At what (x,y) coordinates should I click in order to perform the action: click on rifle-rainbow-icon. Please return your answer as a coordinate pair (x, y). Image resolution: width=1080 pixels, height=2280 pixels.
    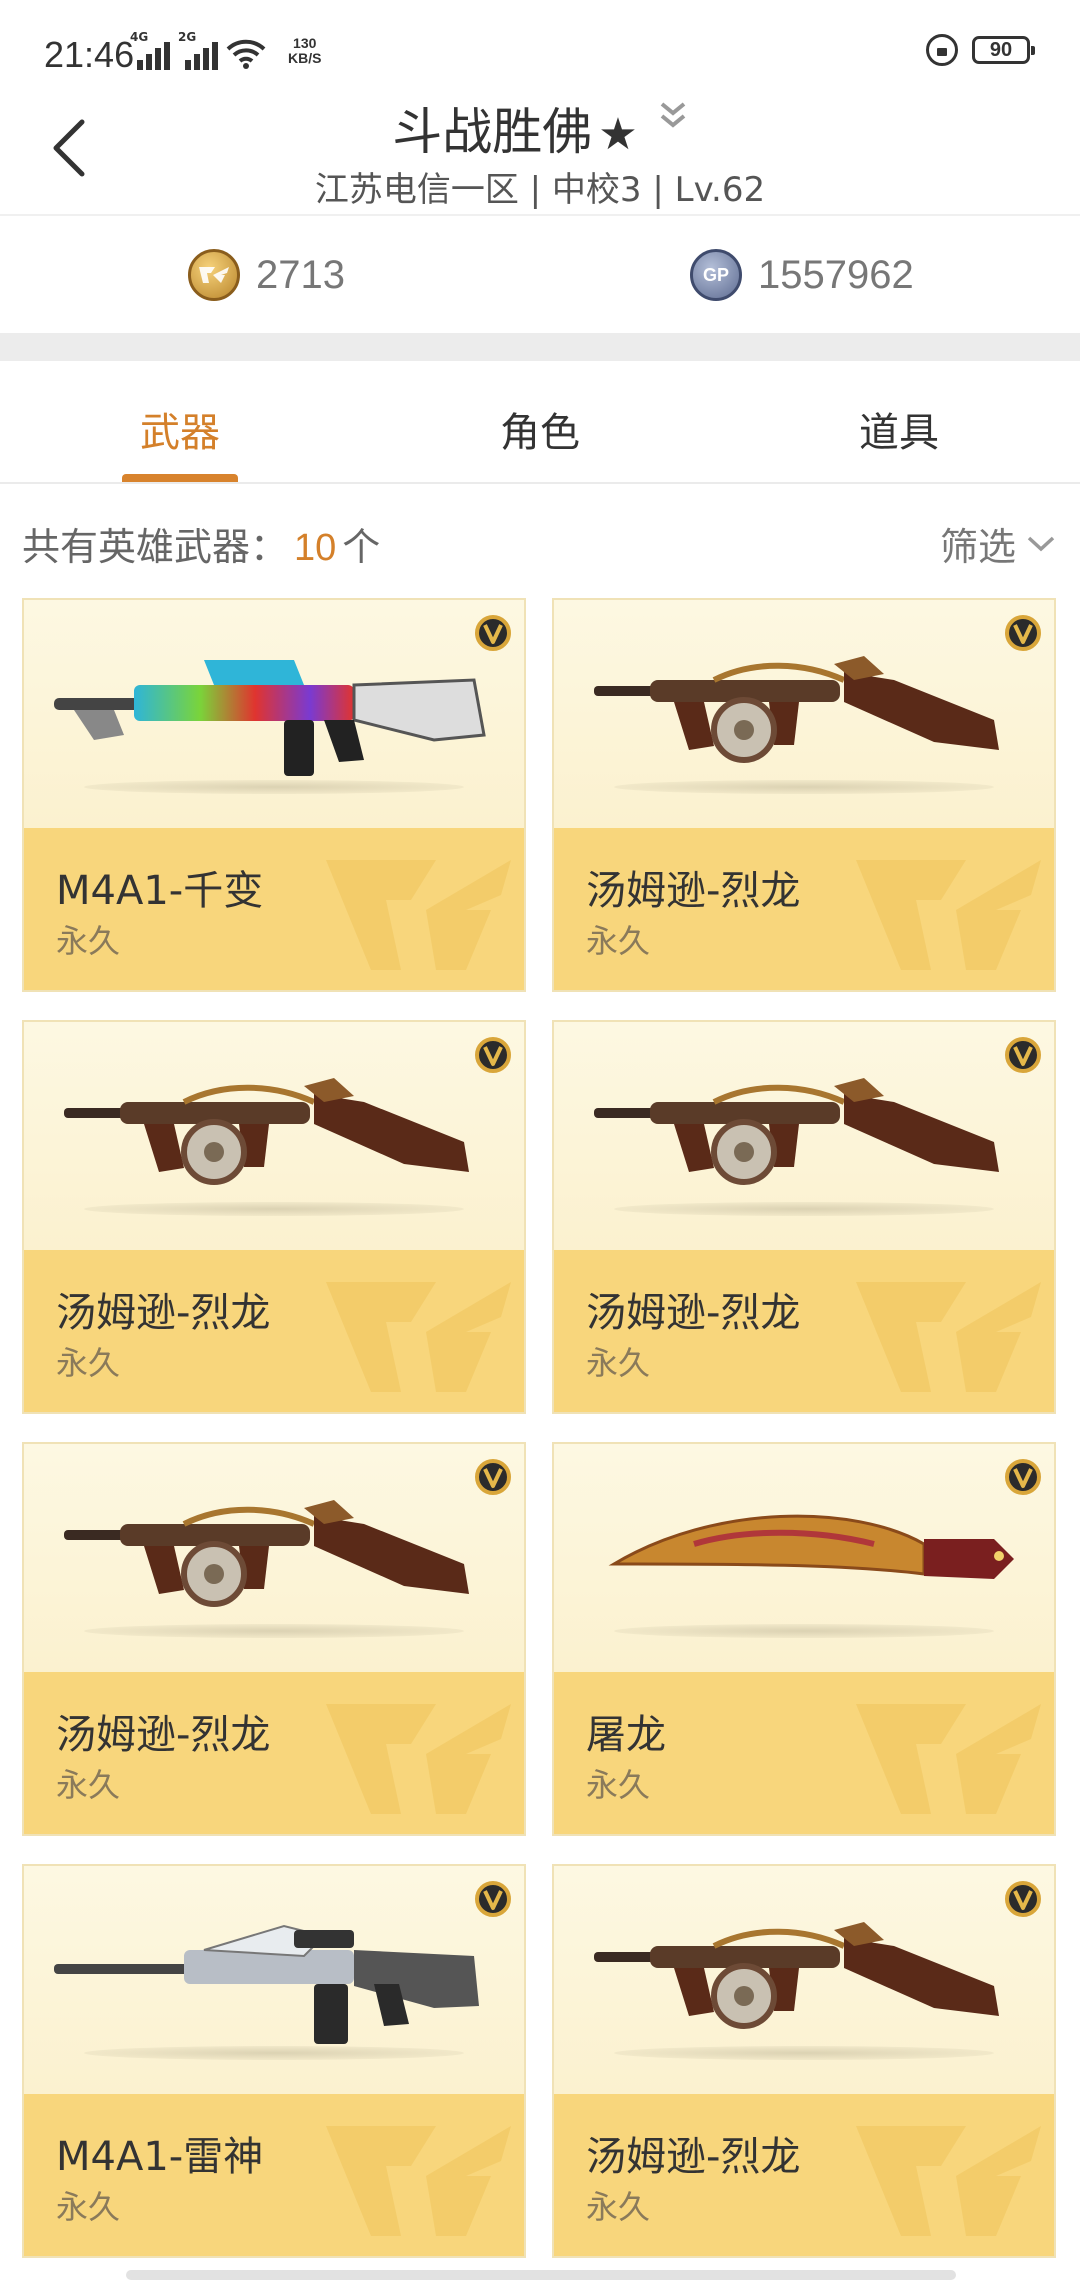
    Looking at the image, I should click on (270, 718).